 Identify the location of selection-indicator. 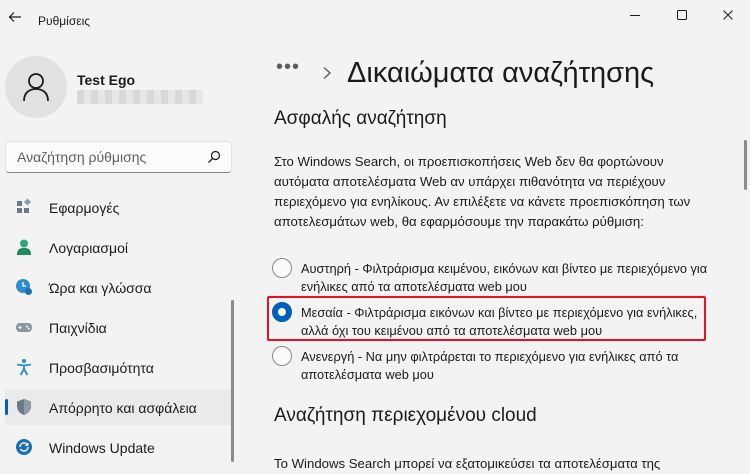
(6, 407).